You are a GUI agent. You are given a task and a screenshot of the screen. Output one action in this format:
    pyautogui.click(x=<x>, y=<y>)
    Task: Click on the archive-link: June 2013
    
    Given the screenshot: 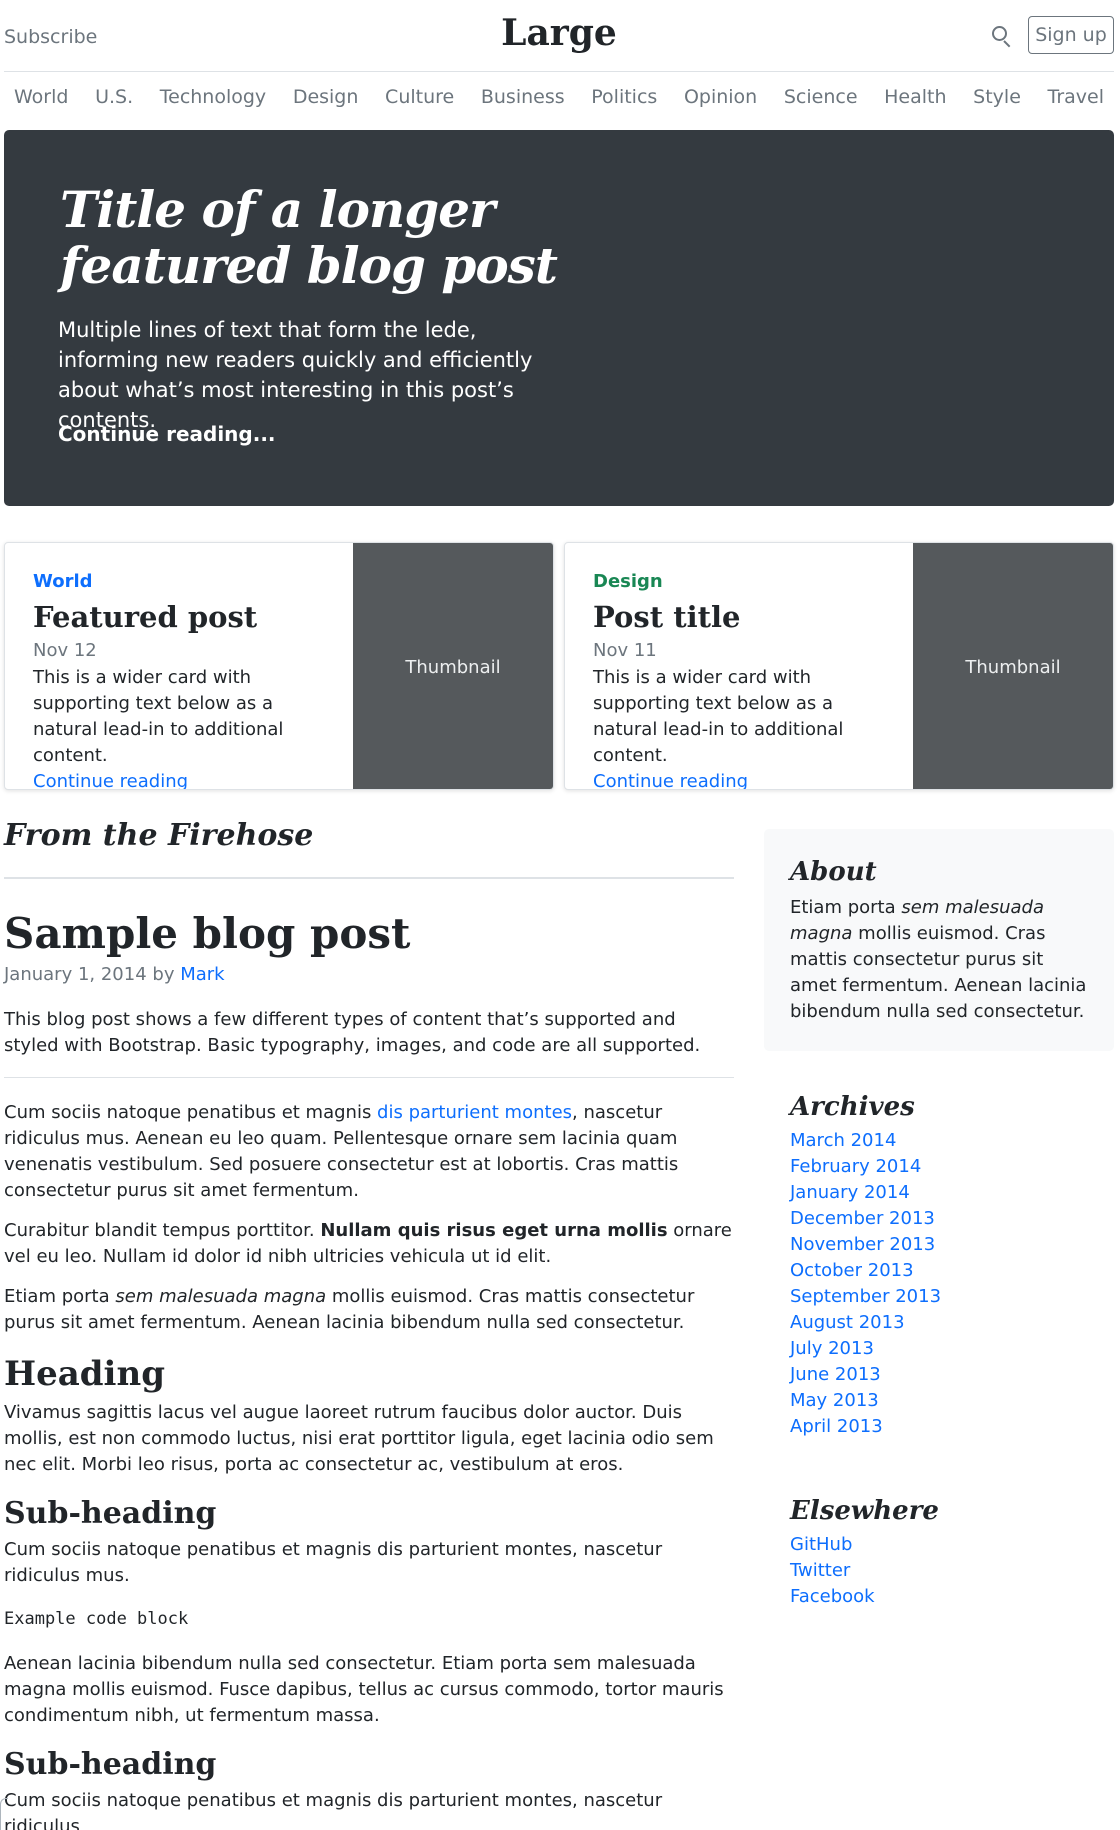 What is the action you would take?
    pyautogui.click(x=950, y=1375)
    